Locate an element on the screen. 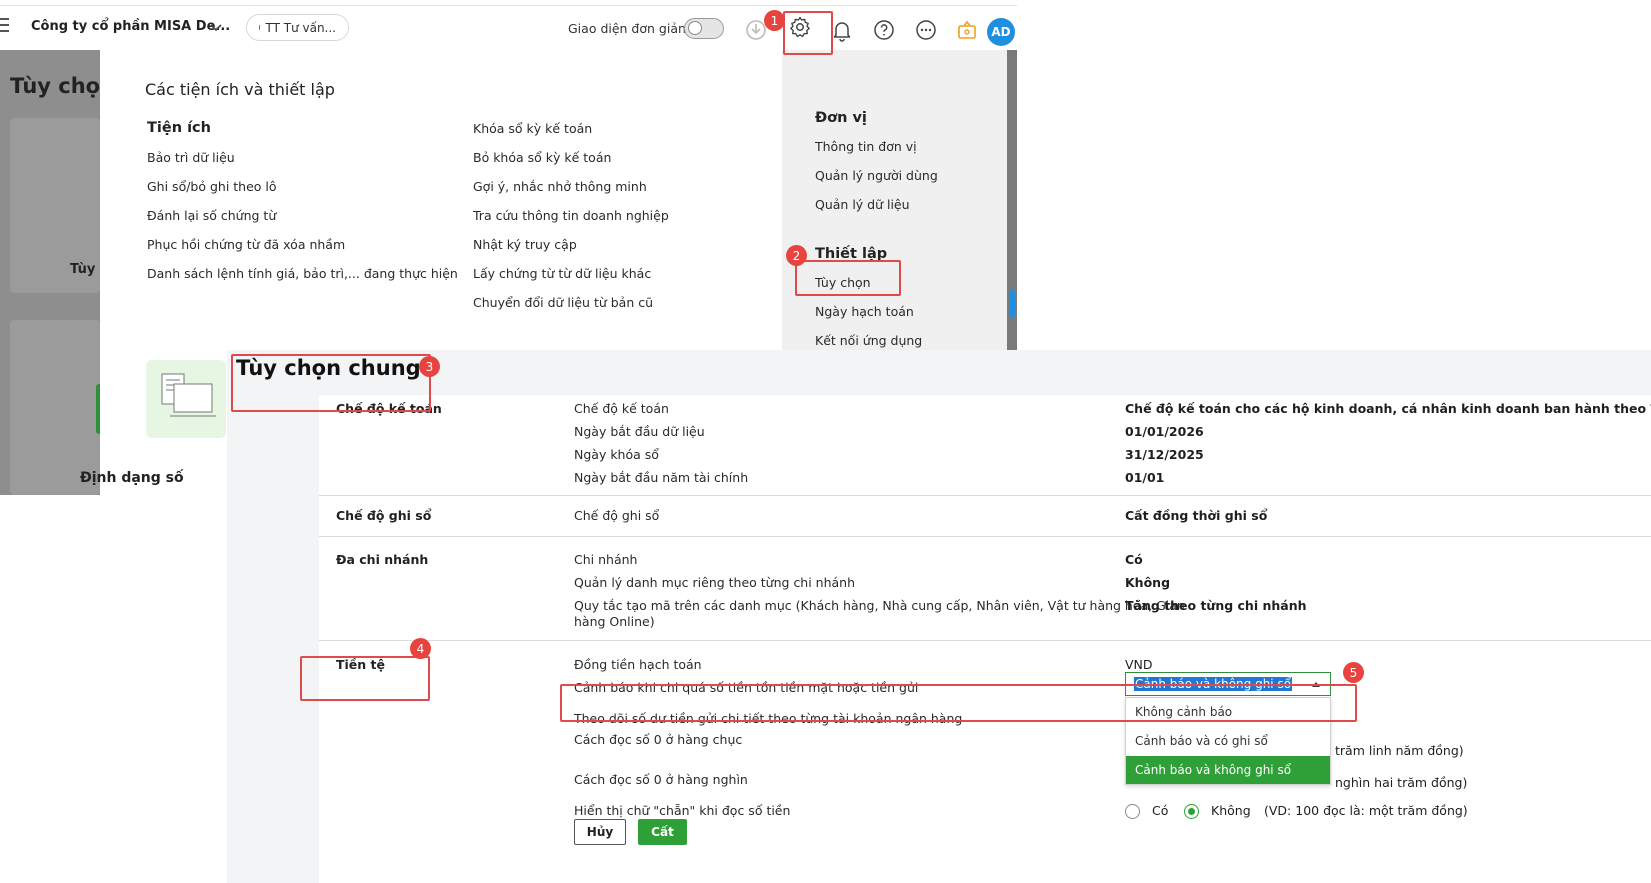  background-card is located at coordinates (55, 407).